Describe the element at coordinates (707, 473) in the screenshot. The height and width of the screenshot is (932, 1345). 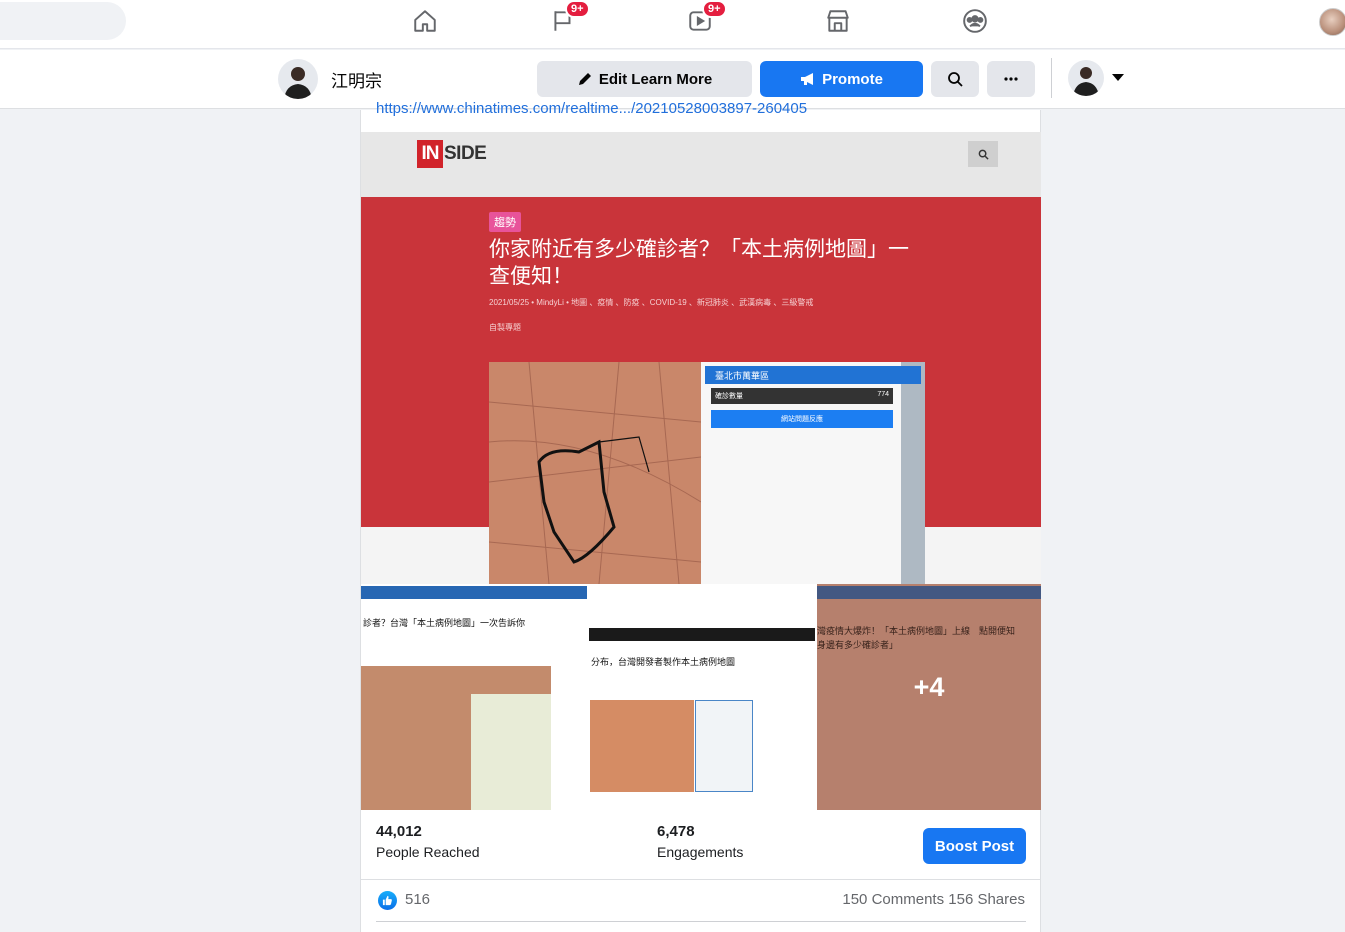
I see `map-screenshot: 臺北市萬華區 確診數量 774 網站問題反應` at that location.